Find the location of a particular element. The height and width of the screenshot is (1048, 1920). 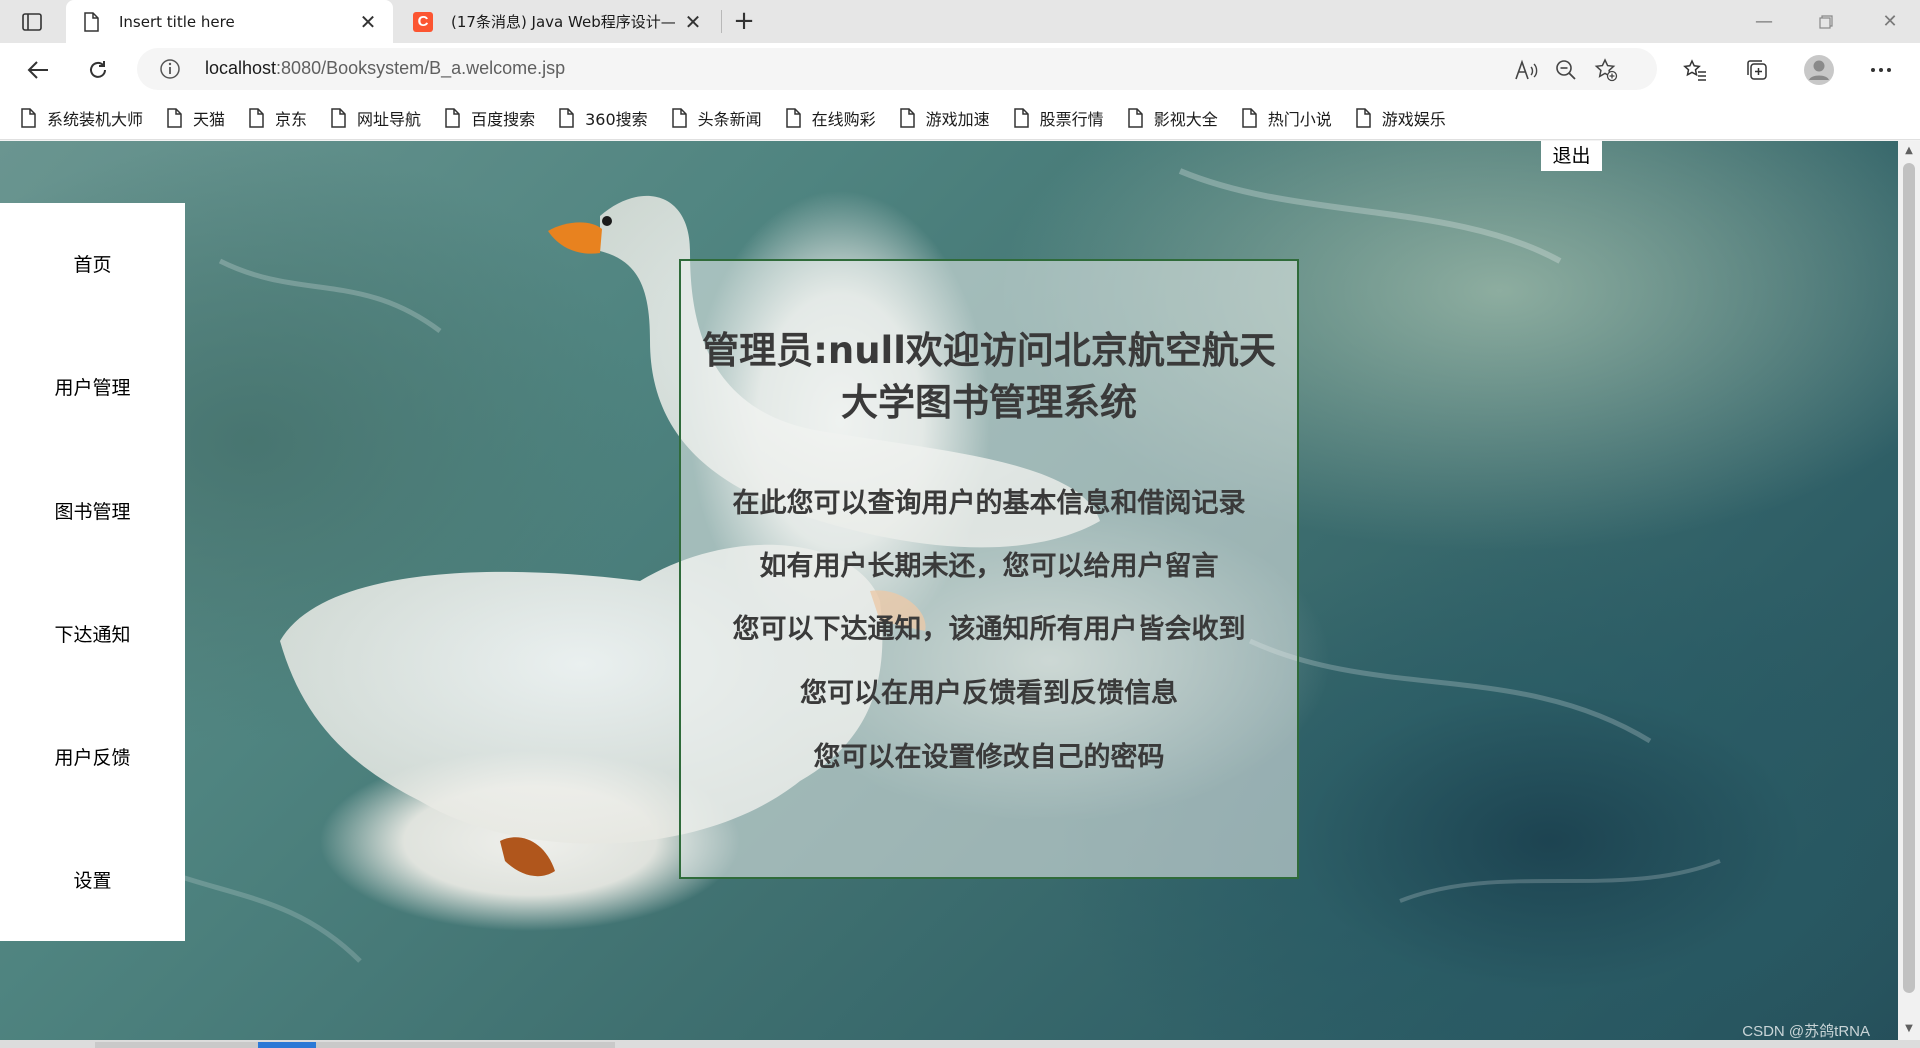

welcome-line: 如有用户长期未还，您可以给用户留言 is located at coordinates (989, 566).